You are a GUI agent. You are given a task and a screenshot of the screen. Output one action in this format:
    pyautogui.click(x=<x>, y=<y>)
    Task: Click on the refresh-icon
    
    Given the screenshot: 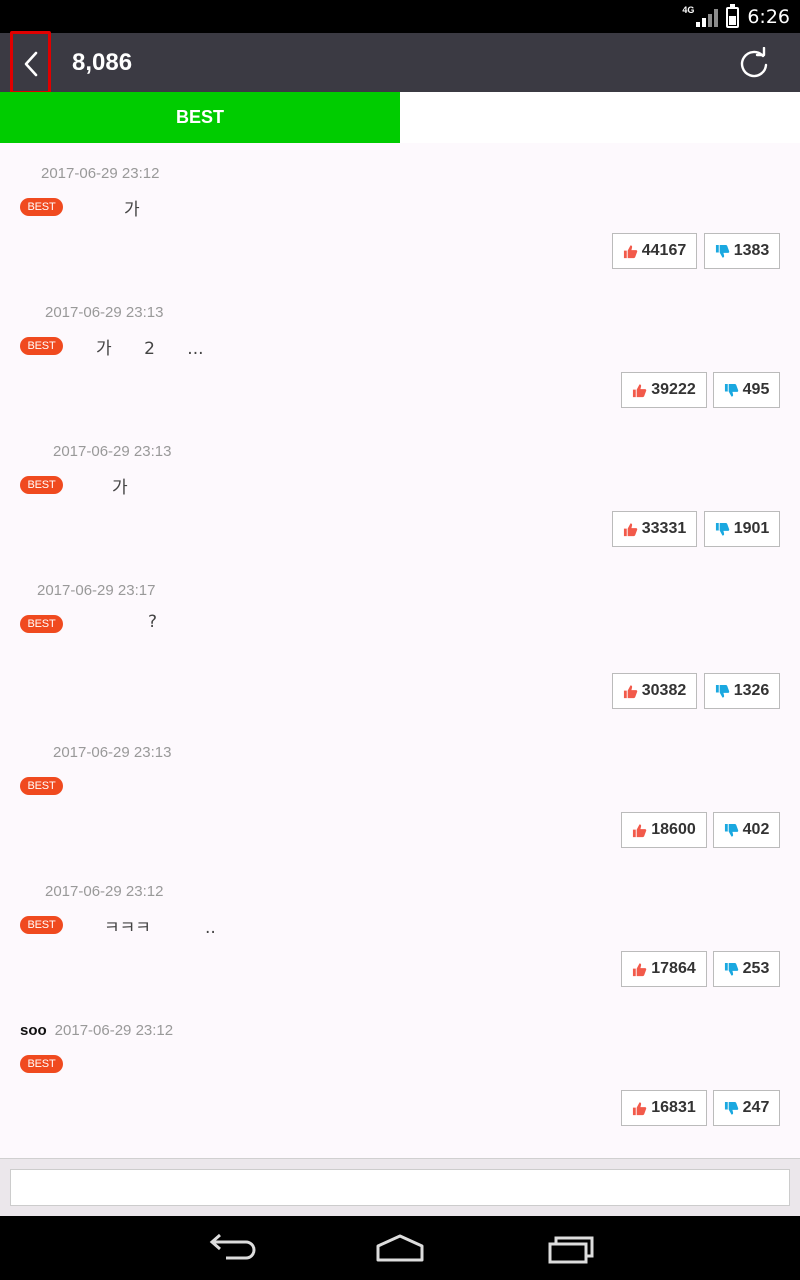 What is the action you would take?
    pyautogui.click(x=754, y=62)
    